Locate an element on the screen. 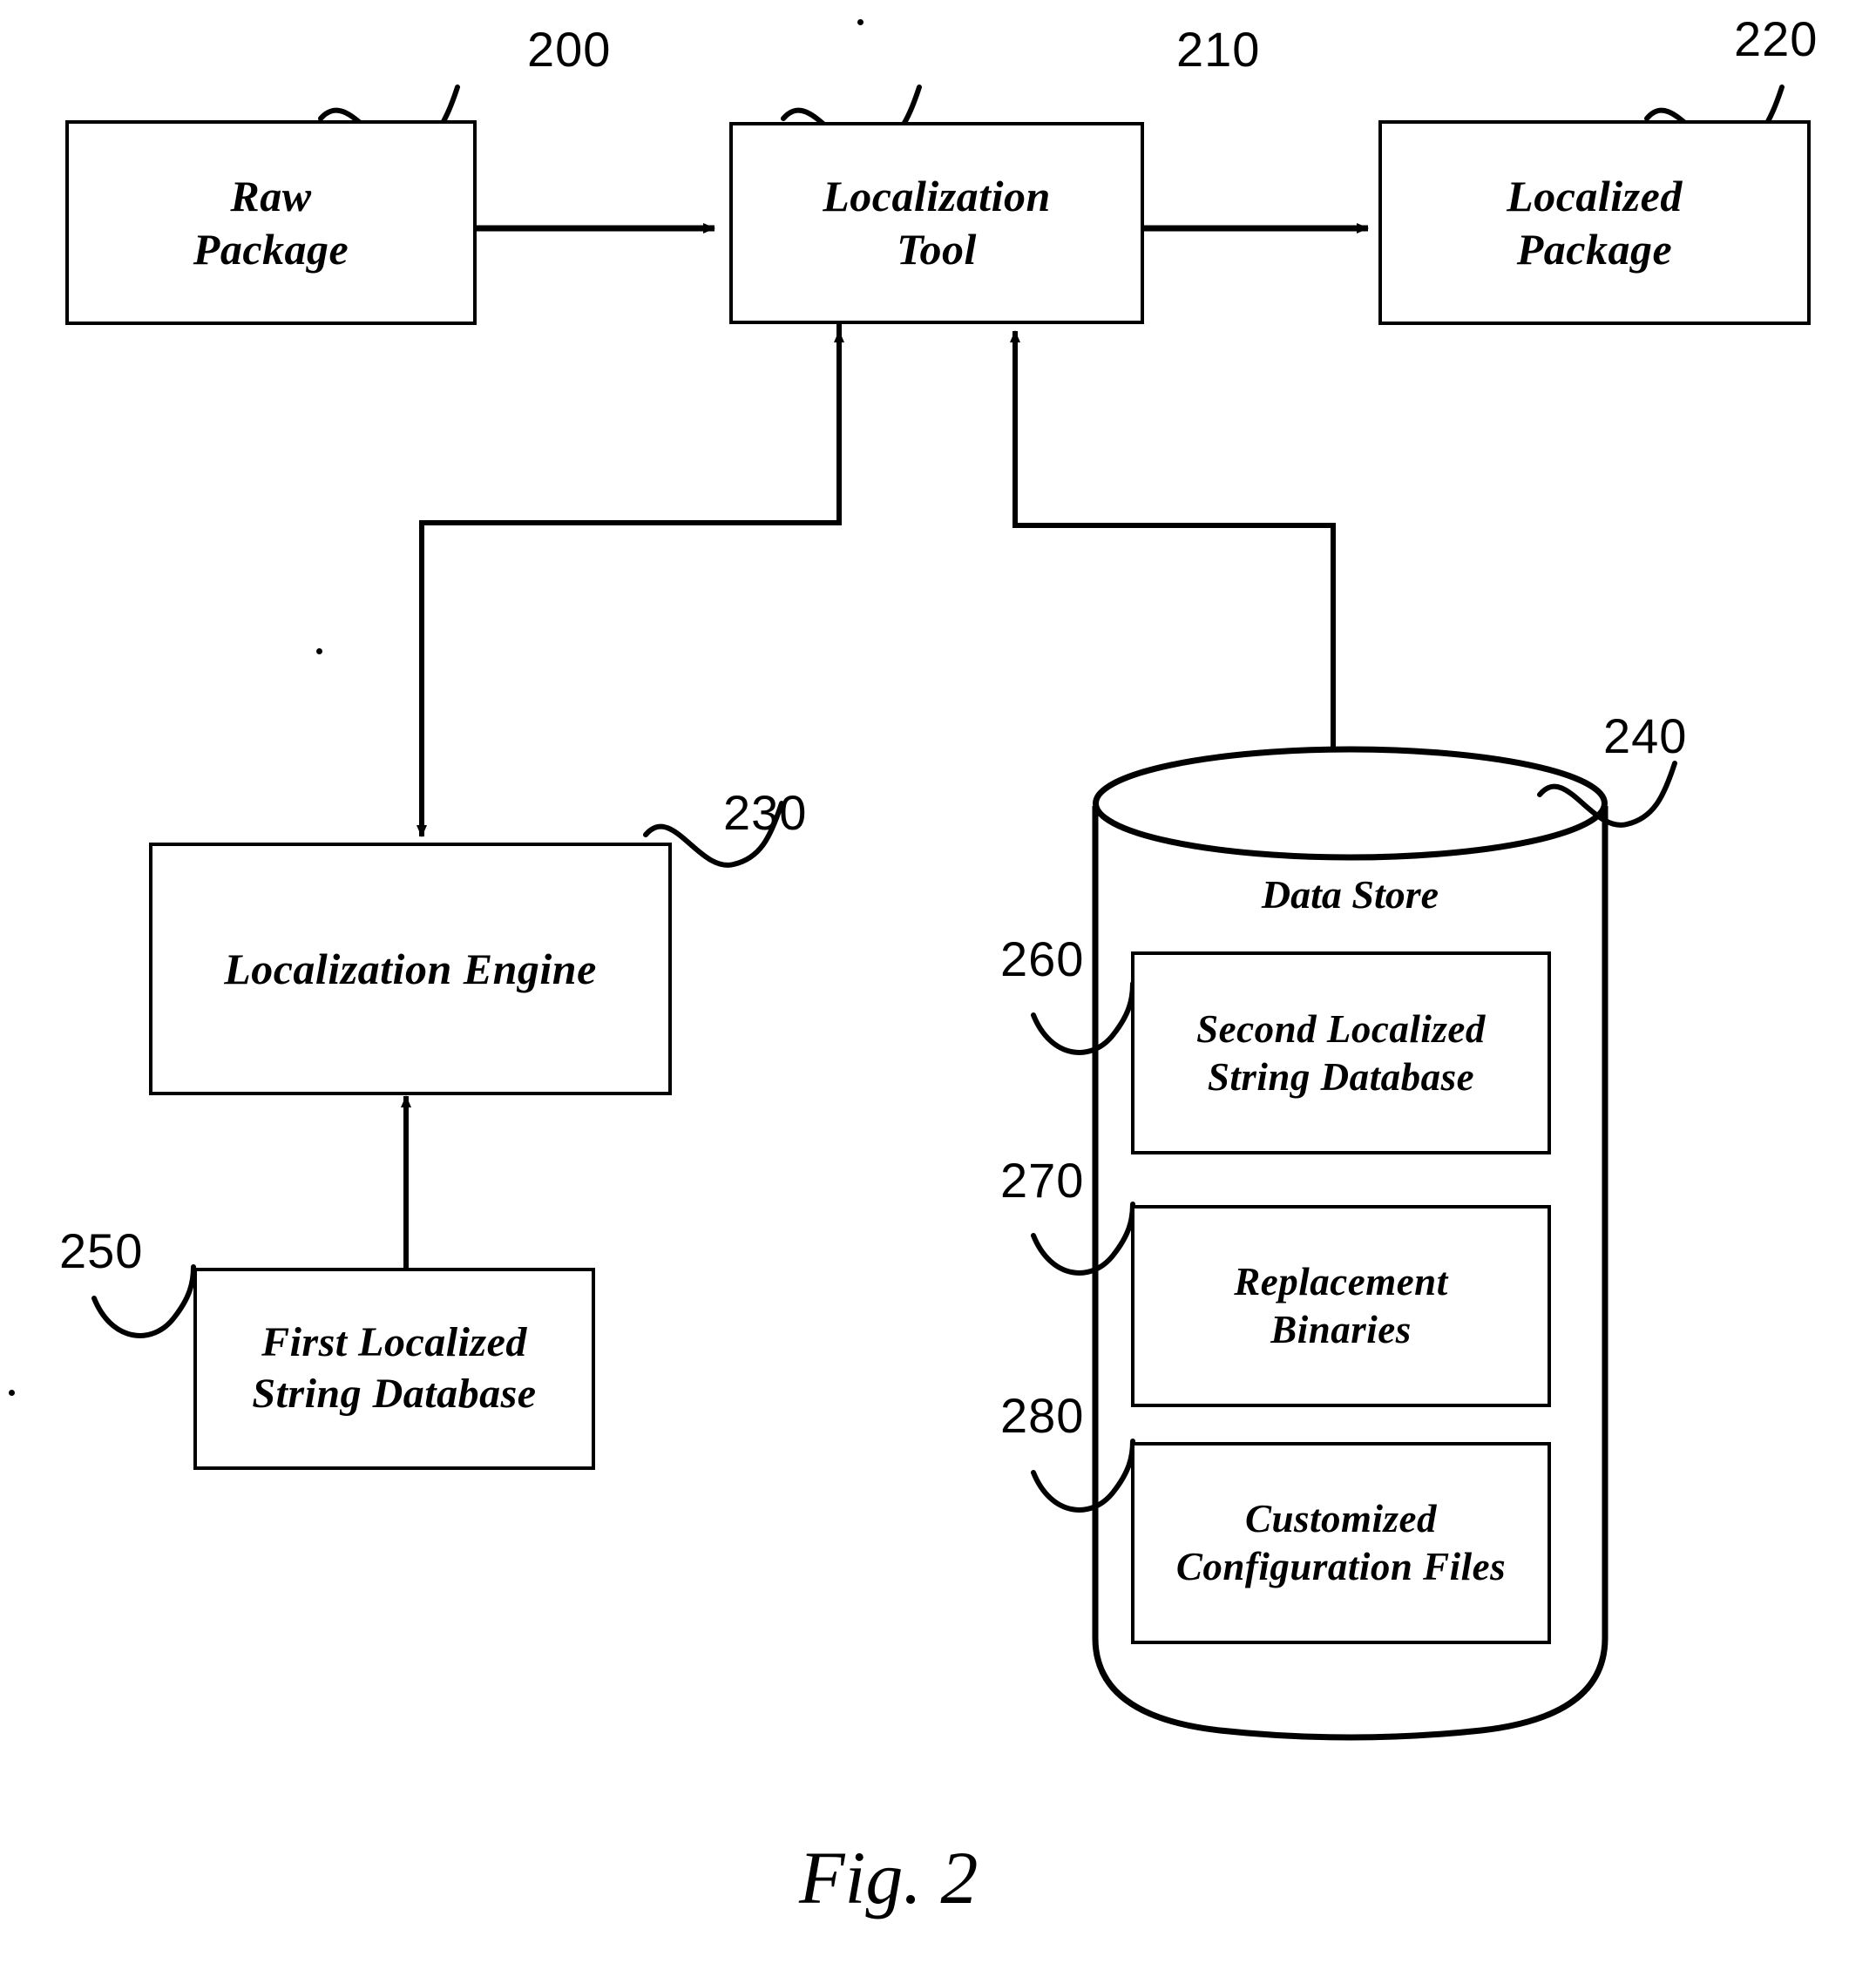 The height and width of the screenshot is (1977, 1876). node-first-localized-string-database: First Localized String Database is located at coordinates (394, 1369).